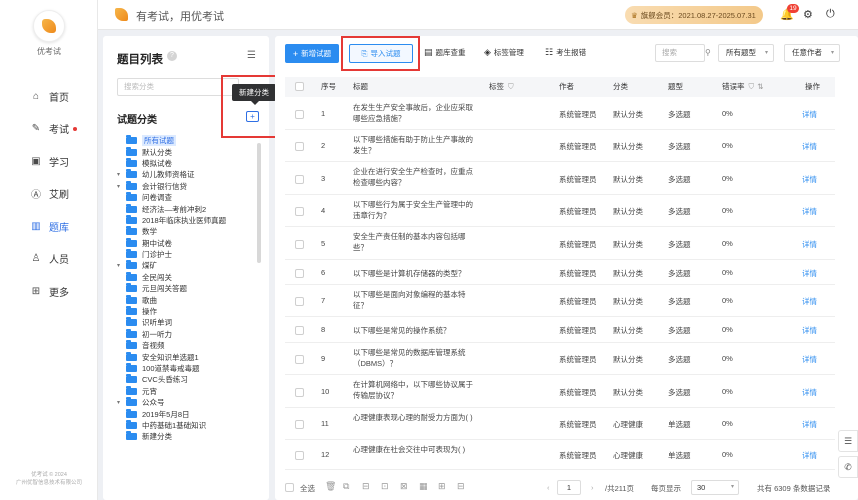 The image size is (858, 500). What do you see at coordinates (49, 259) in the screenshot?
I see `nav-item-people: ♙ 人员` at bounding box center [49, 259].